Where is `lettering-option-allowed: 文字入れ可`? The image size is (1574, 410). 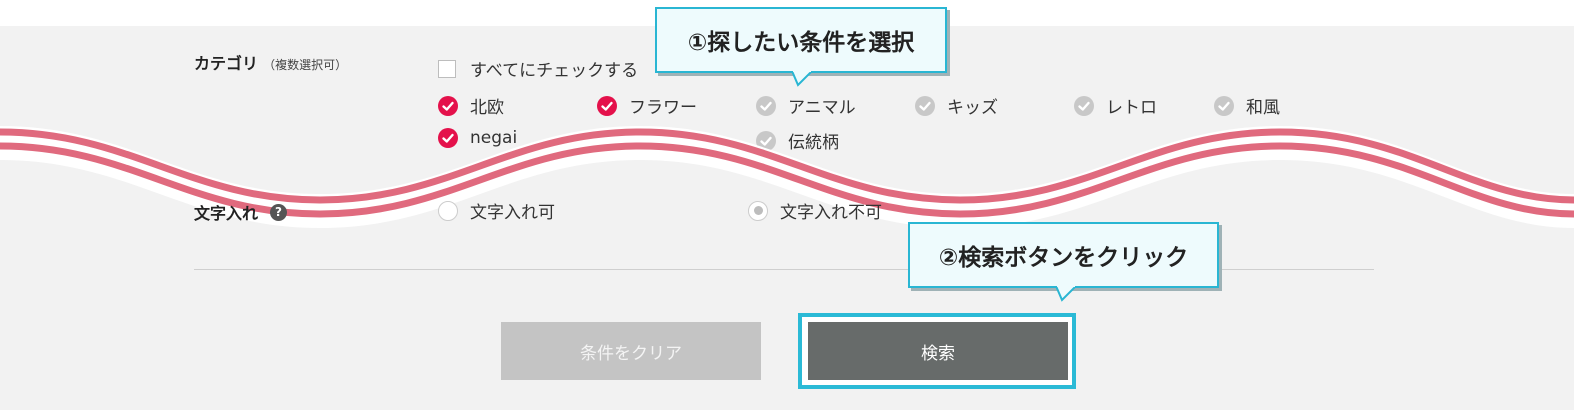 lettering-option-allowed: 文字入れ可 is located at coordinates (496, 210).